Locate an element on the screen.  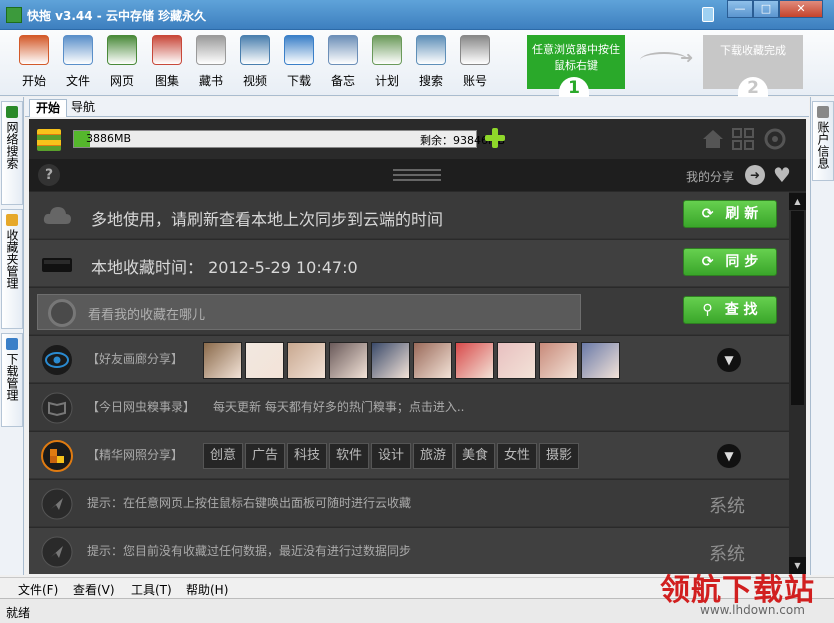
side-tab-left-2: 下载管理 is located at coordinates (12, 380).